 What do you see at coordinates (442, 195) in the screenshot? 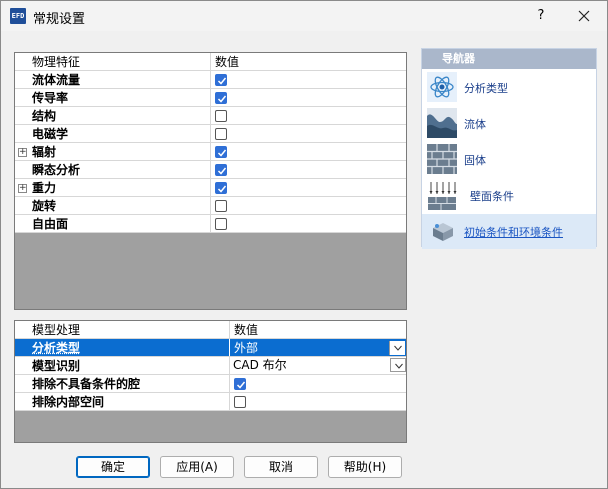
I see `wall-condition-icon` at bounding box center [442, 195].